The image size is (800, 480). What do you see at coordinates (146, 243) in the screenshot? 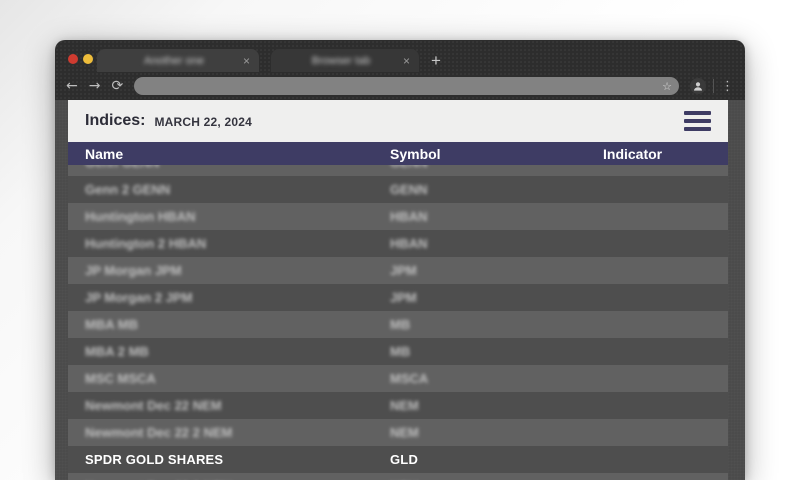
I see `row-name: Huntington 2 HBAN` at bounding box center [146, 243].